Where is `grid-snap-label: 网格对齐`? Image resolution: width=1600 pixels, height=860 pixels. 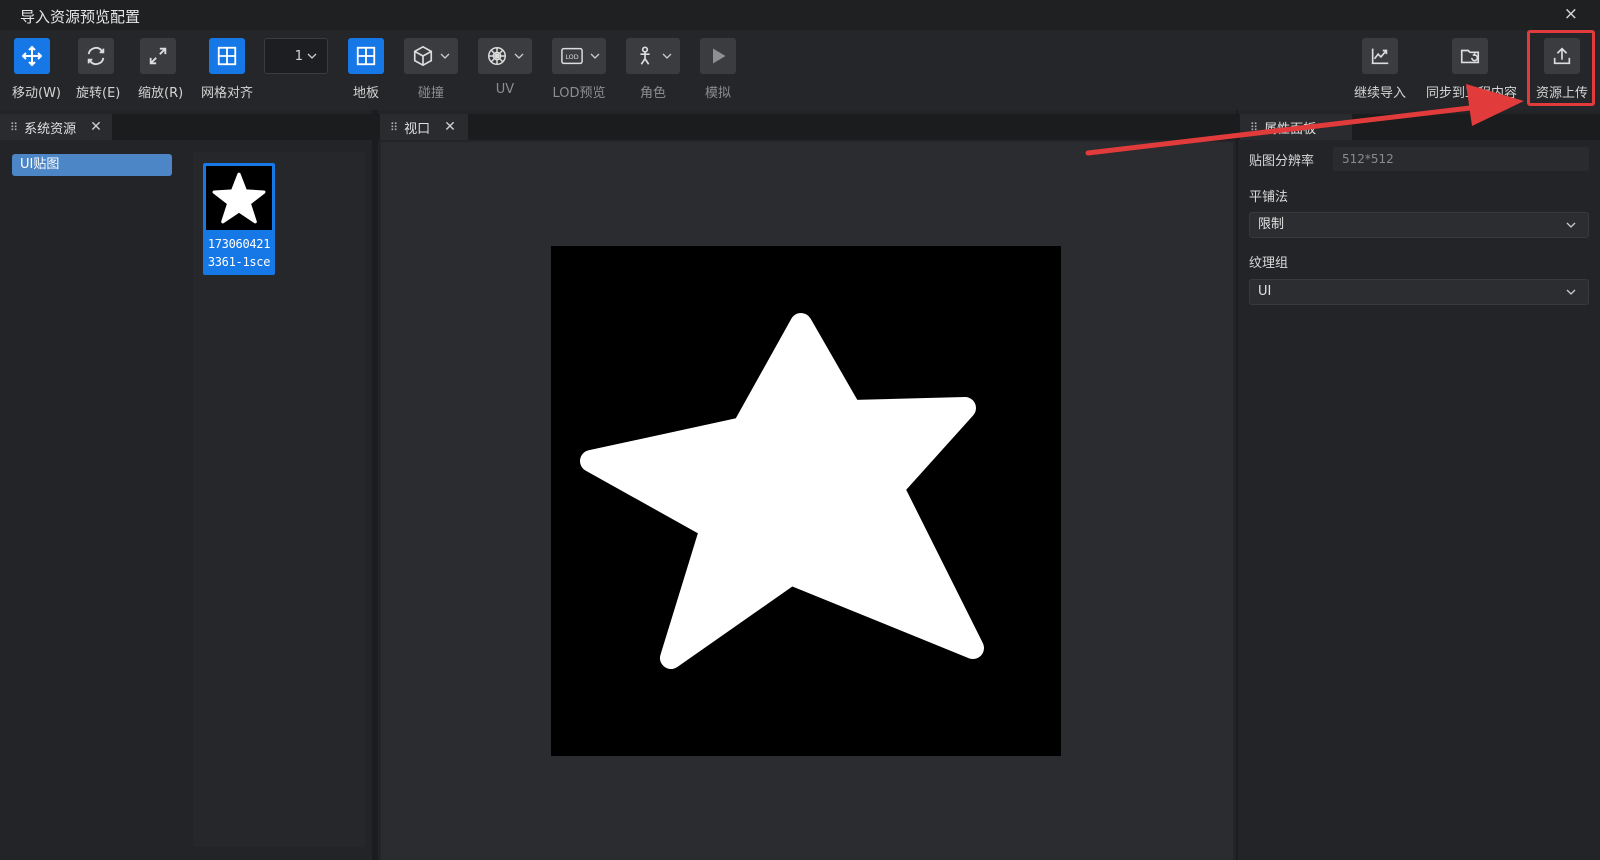
grid-snap-label: 网格对齐 is located at coordinates (226, 93).